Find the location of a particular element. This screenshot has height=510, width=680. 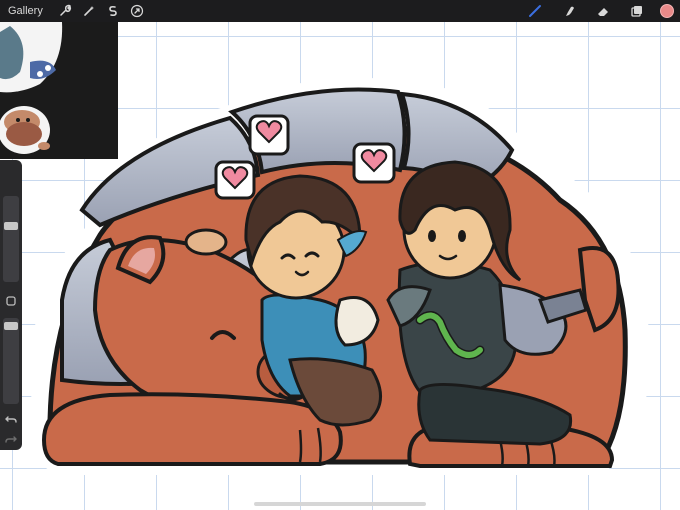

reference-image is located at coordinates (59, 90).